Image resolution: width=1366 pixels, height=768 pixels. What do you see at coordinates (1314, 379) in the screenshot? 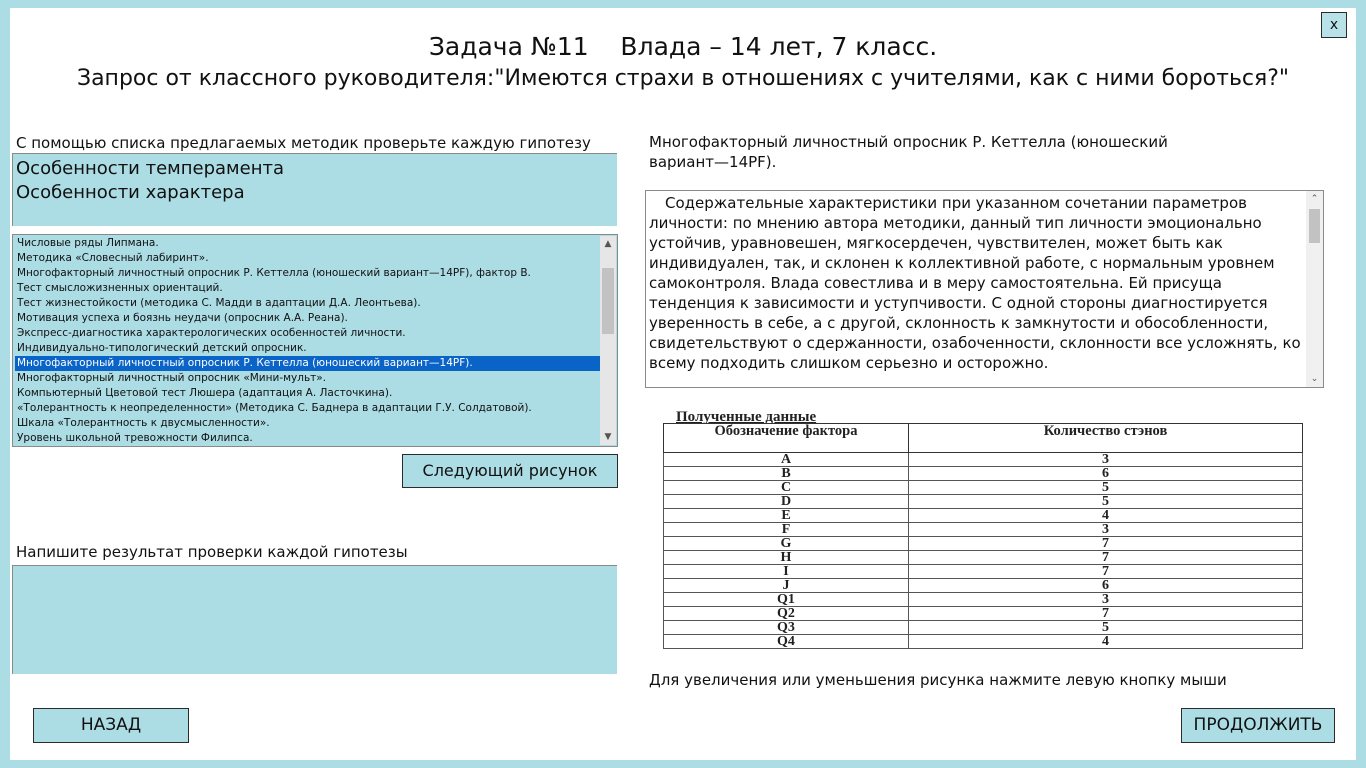
I see `scroll-down-icon: ⌄` at bounding box center [1314, 379].